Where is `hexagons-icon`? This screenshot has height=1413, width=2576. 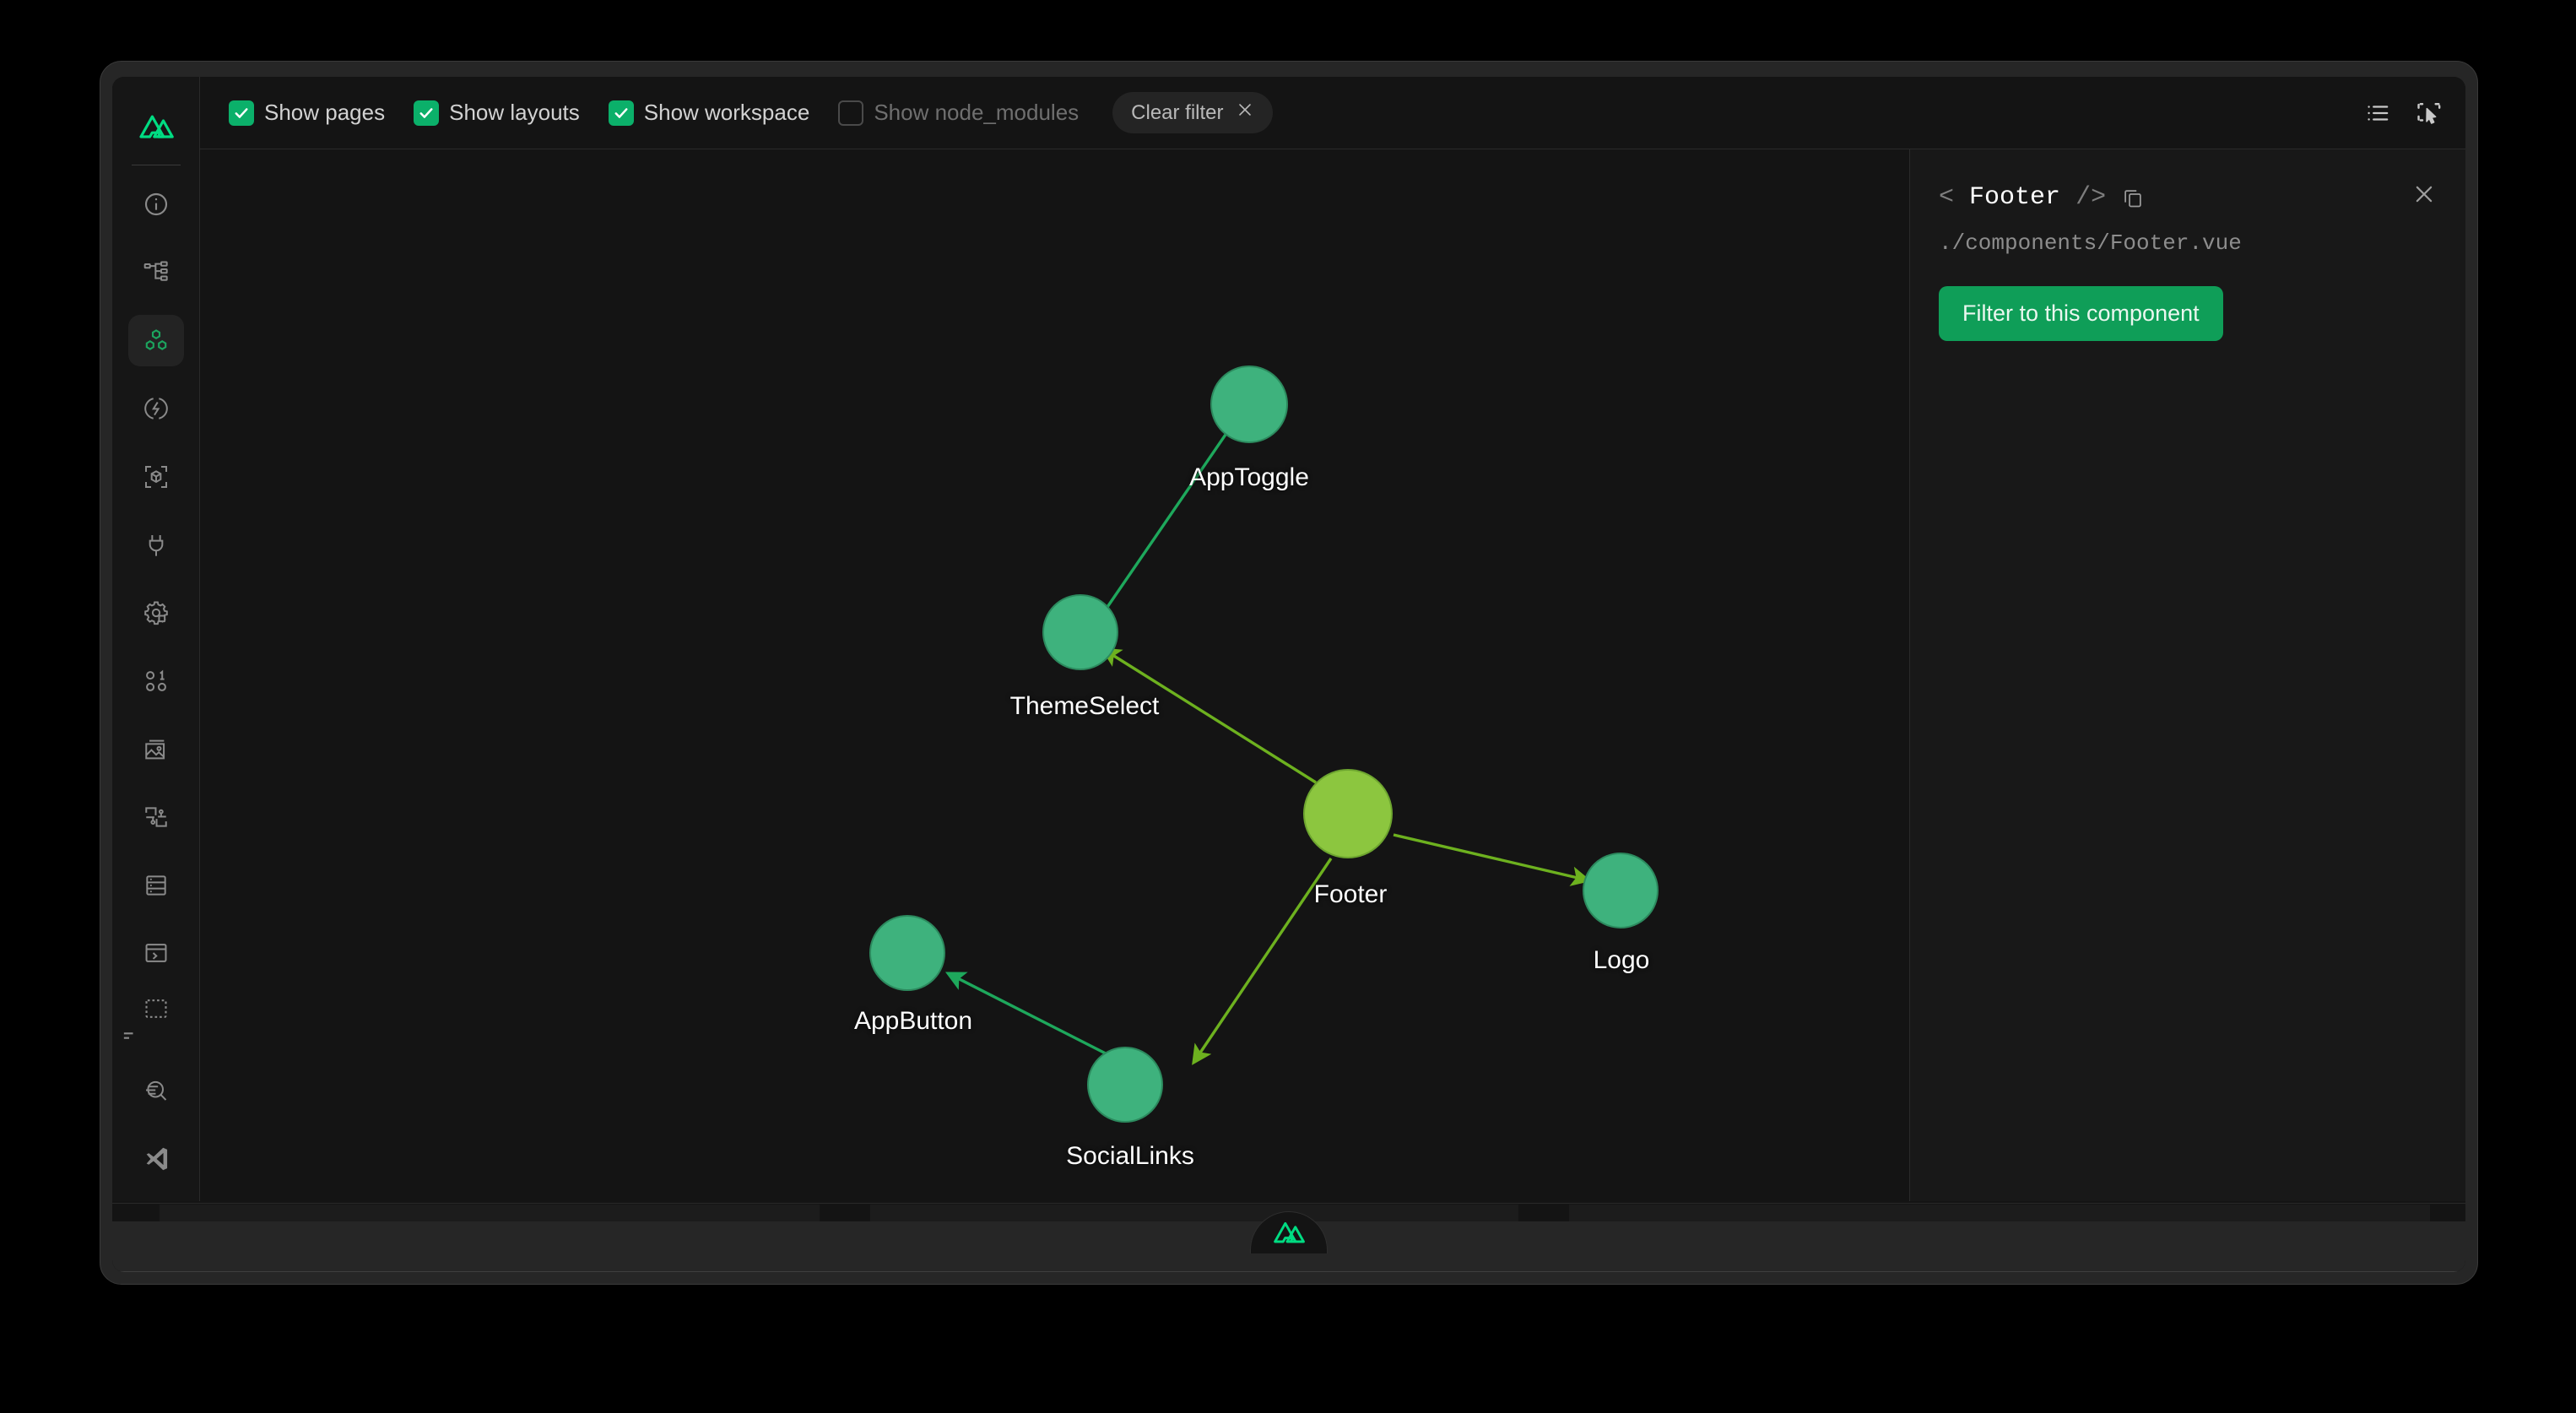 hexagons-icon is located at coordinates (156, 341).